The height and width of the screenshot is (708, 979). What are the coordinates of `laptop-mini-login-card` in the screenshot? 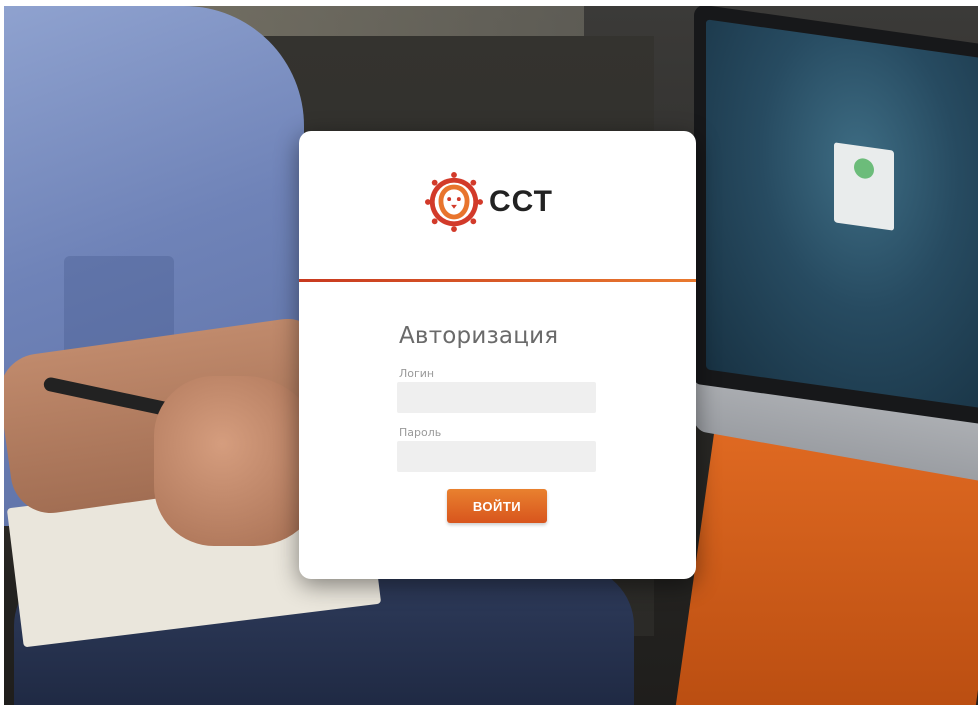 It's located at (864, 186).